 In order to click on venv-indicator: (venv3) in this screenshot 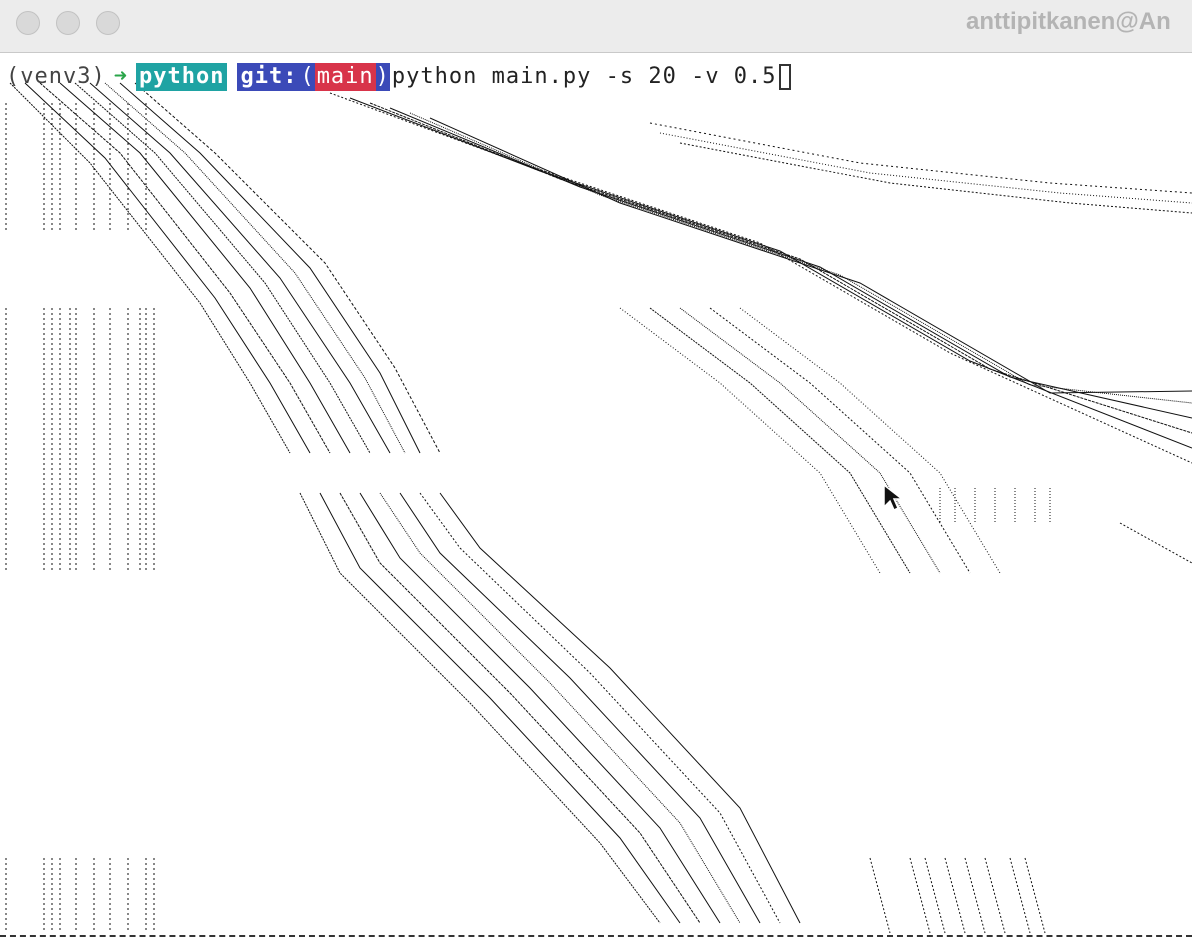, I will do `click(56, 76)`.